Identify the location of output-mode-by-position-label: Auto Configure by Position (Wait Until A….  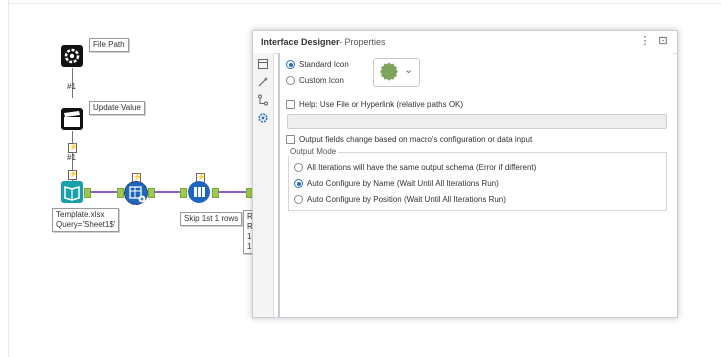
(406, 199).